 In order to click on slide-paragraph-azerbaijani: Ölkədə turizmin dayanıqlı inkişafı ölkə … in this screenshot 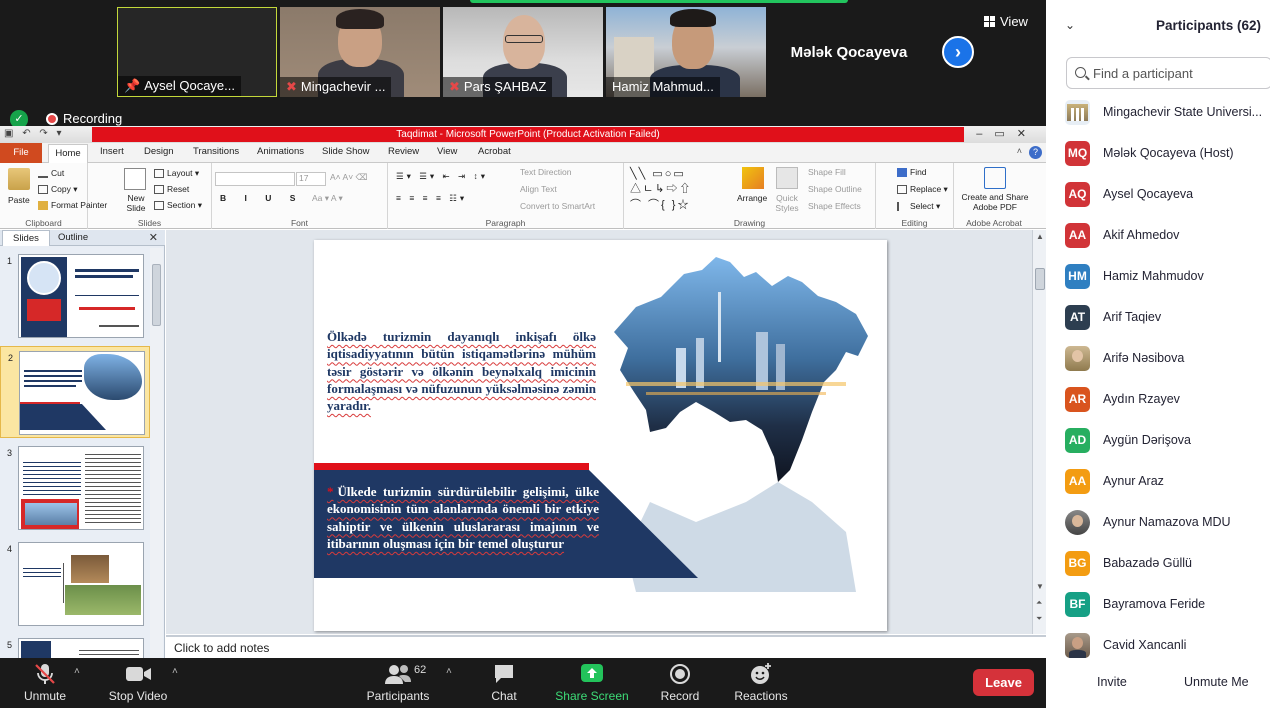, I will do `click(461, 371)`.